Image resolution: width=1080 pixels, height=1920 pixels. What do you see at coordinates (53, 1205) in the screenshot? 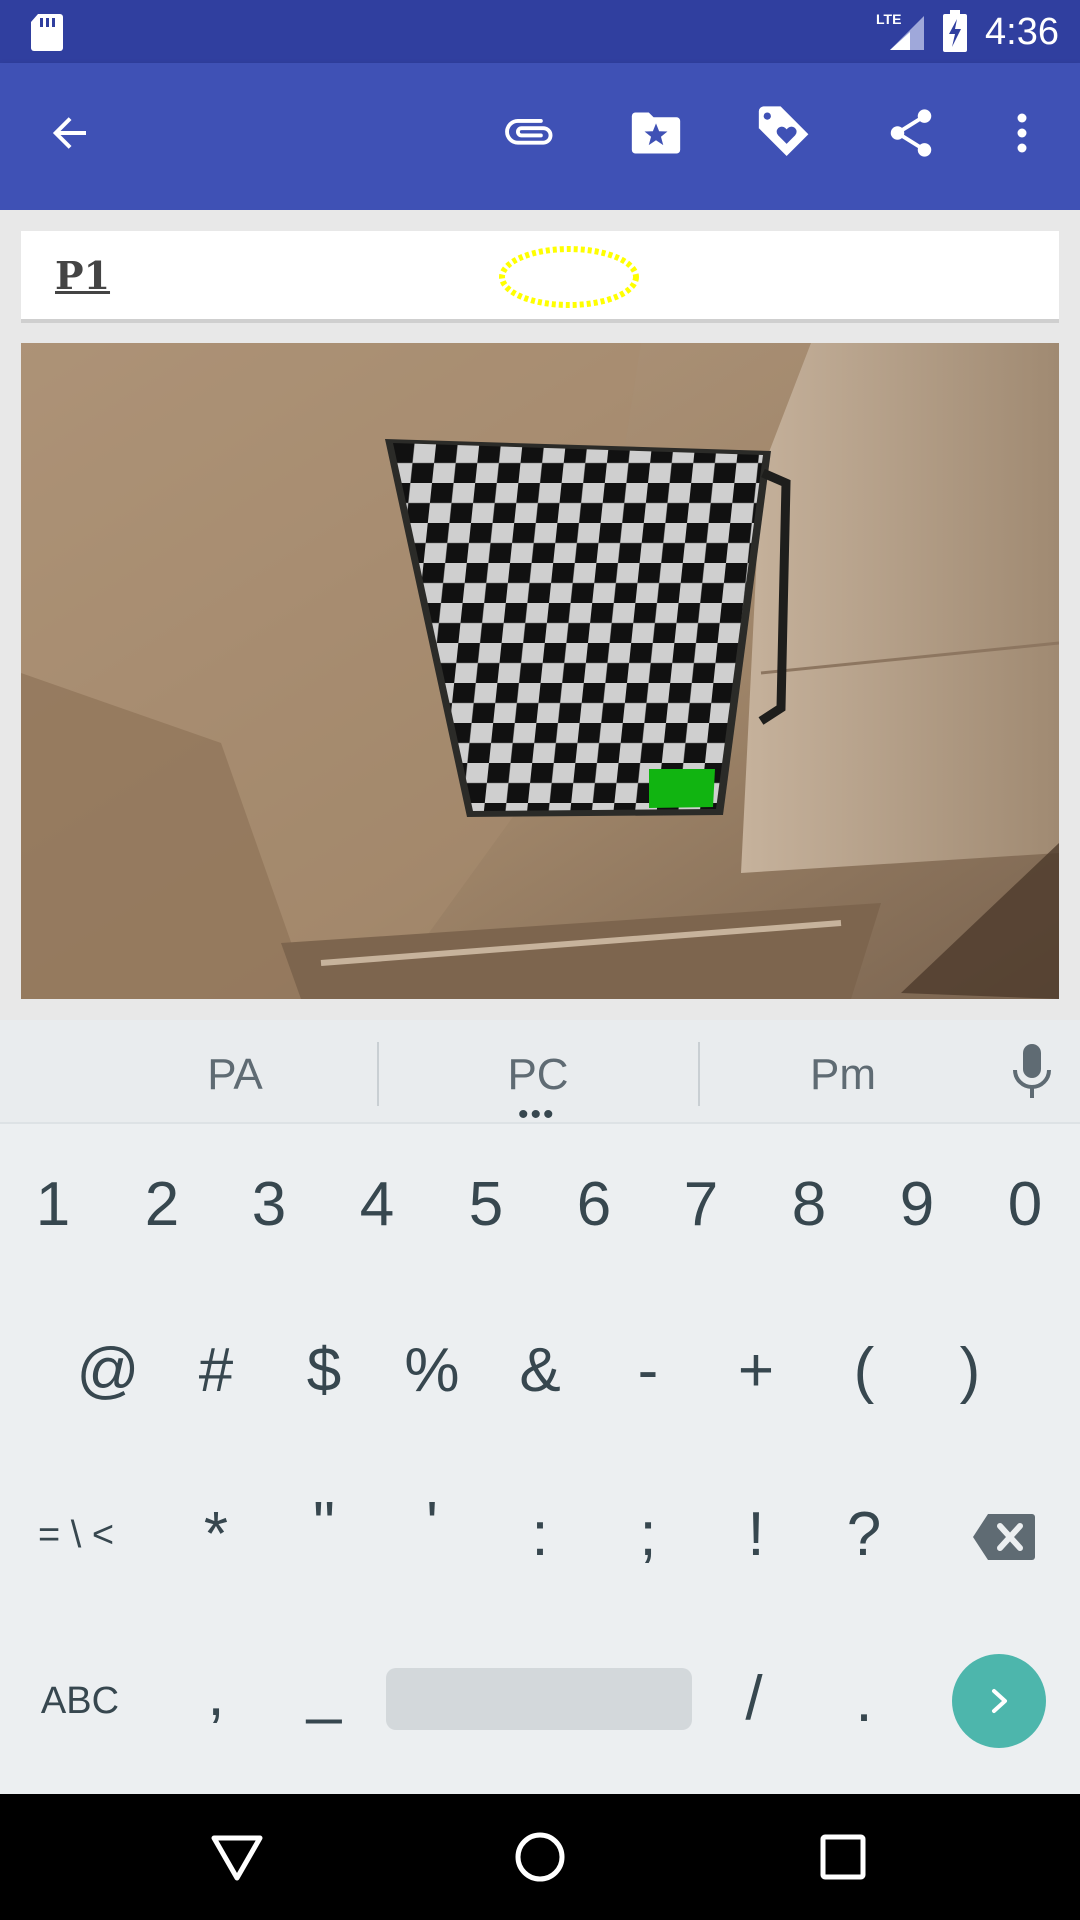
I see `key-1: 1` at bounding box center [53, 1205].